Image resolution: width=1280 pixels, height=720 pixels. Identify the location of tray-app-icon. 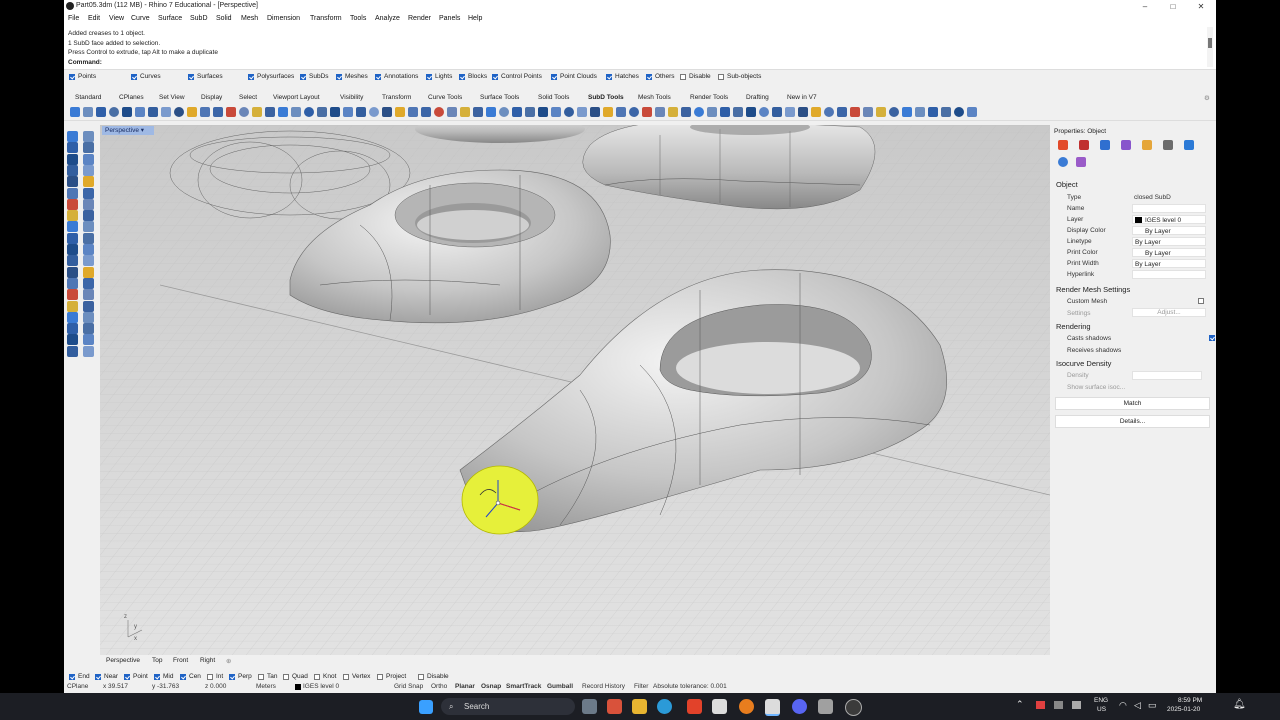
(1040, 705).